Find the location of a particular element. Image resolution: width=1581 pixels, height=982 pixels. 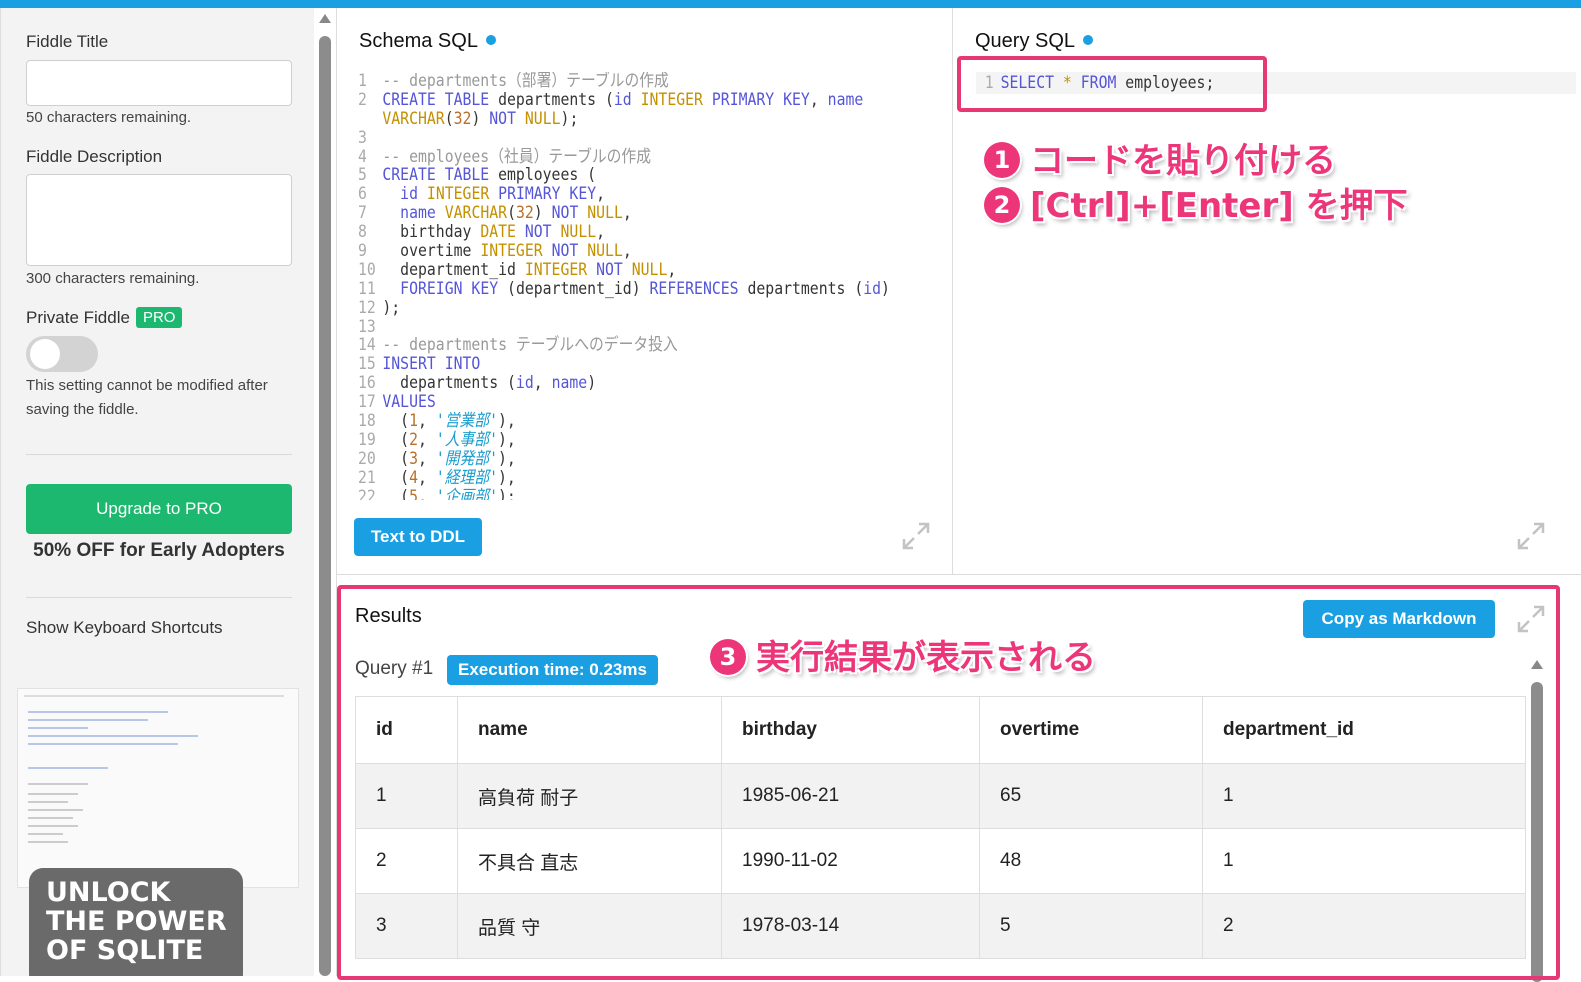

code-line: 6 id INTEGER PRIMARY KEY, is located at coordinates (482, 194).